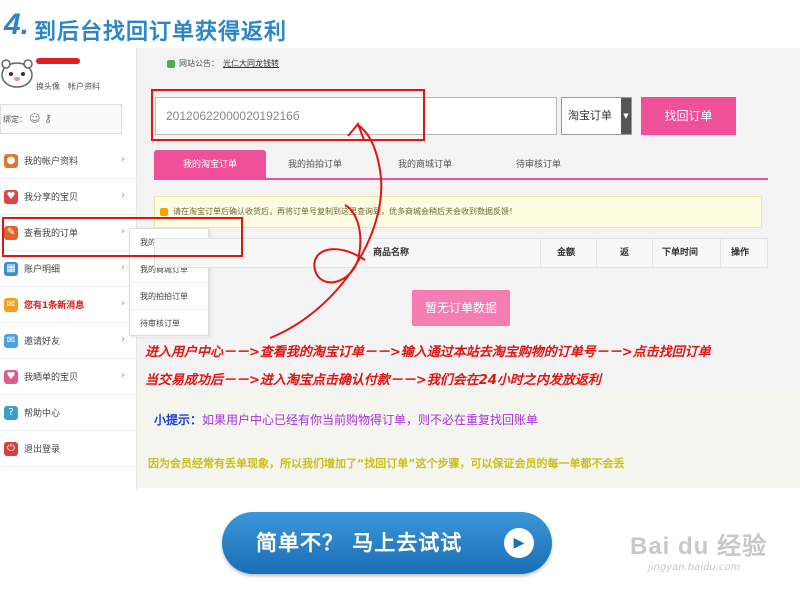 The image size is (800, 600). What do you see at coordinates (538, 165) in the screenshot?
I see `tab-pending-orders: 待审核订单` at bounding box center [538, 165].